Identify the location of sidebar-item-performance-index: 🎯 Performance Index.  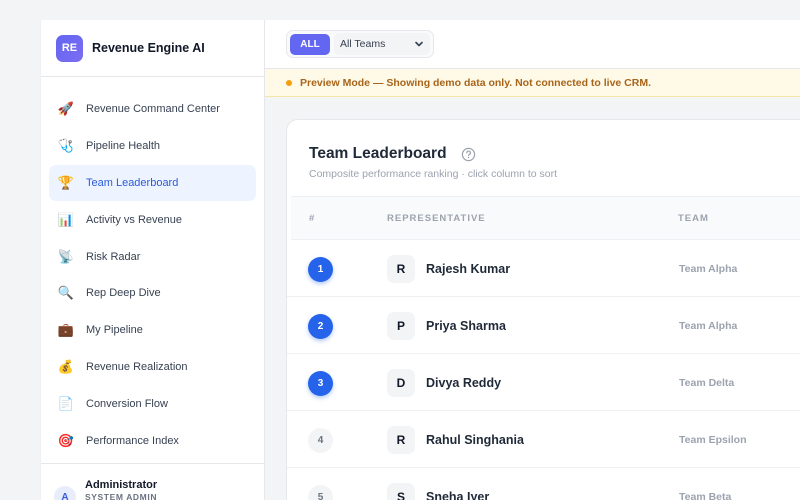
(152, 440).